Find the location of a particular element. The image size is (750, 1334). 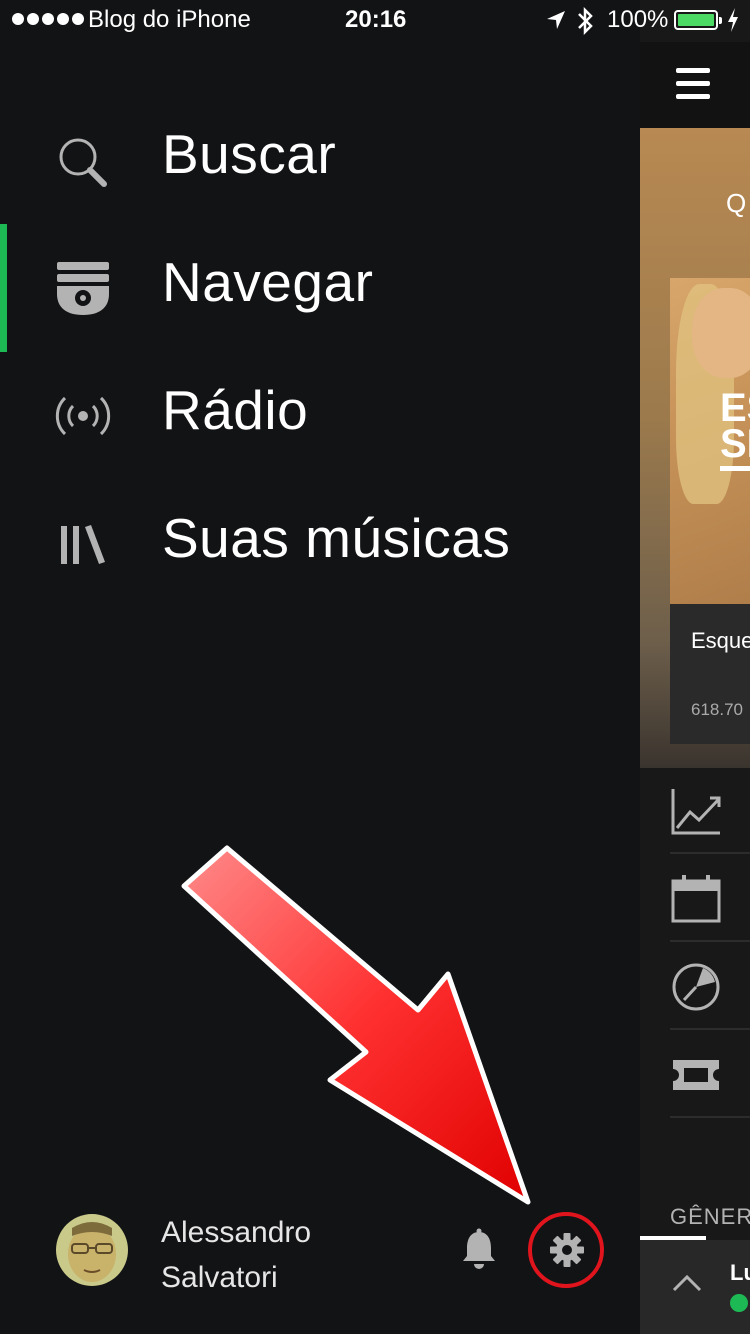

mini-player: Lu is located at coordinates (695, 1287).